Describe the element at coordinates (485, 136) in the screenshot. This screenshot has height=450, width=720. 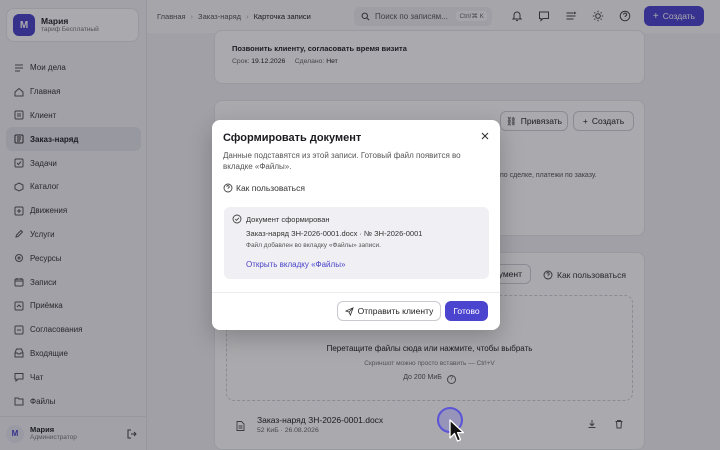
I see `close-icon` at that location.